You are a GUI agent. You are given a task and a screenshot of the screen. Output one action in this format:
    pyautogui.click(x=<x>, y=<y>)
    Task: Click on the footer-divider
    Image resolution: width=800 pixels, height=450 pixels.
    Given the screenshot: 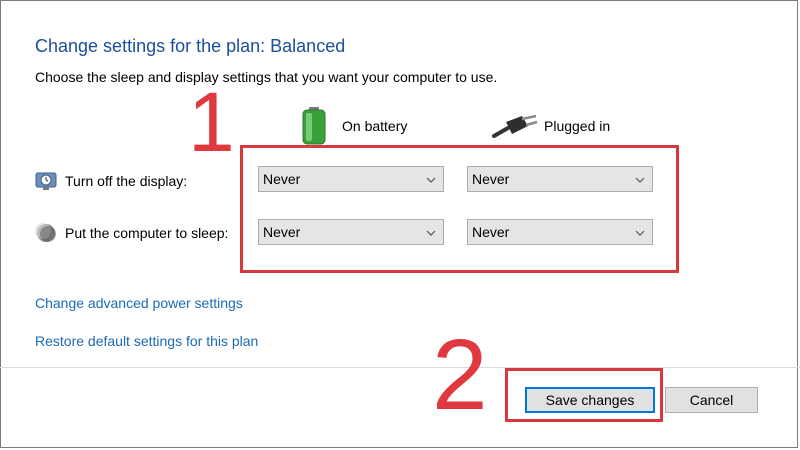 What is the action you would take?
    pyautogui.click(x=400, y=367)
    